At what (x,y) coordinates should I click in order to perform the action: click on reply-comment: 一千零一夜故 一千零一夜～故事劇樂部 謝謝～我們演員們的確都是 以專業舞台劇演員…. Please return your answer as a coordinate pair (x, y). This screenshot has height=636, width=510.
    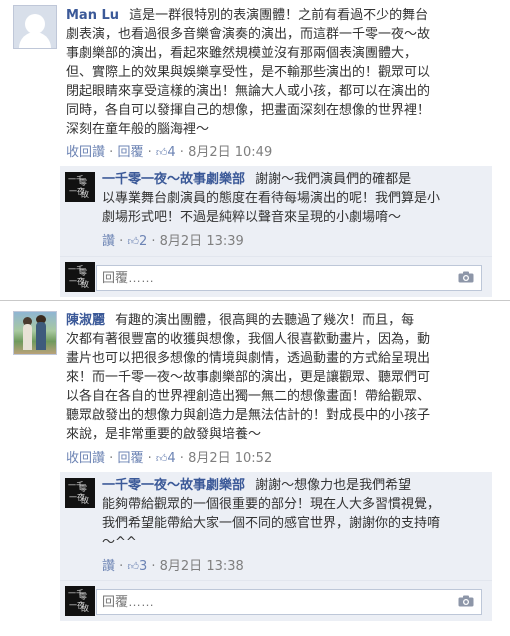
    Looking at the image, I should click on (276, 211).